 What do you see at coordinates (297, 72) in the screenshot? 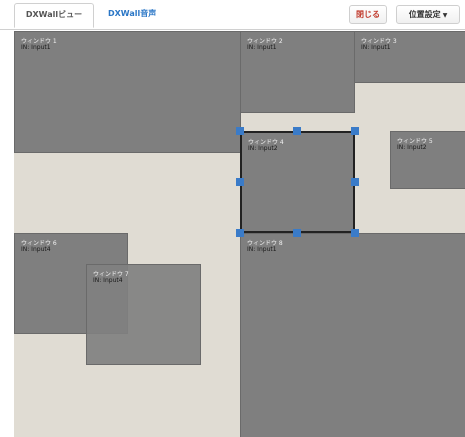
I see `window-2: ウィンドウ 2 IN: Input1` at bounding box center [297, 72].